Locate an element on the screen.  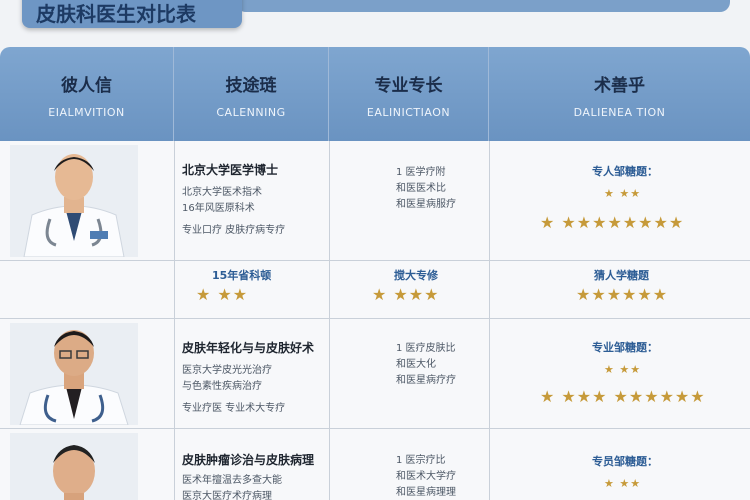
header-col-4: 术善乎 DALIENEA TION is located at coordinates (619, 94).